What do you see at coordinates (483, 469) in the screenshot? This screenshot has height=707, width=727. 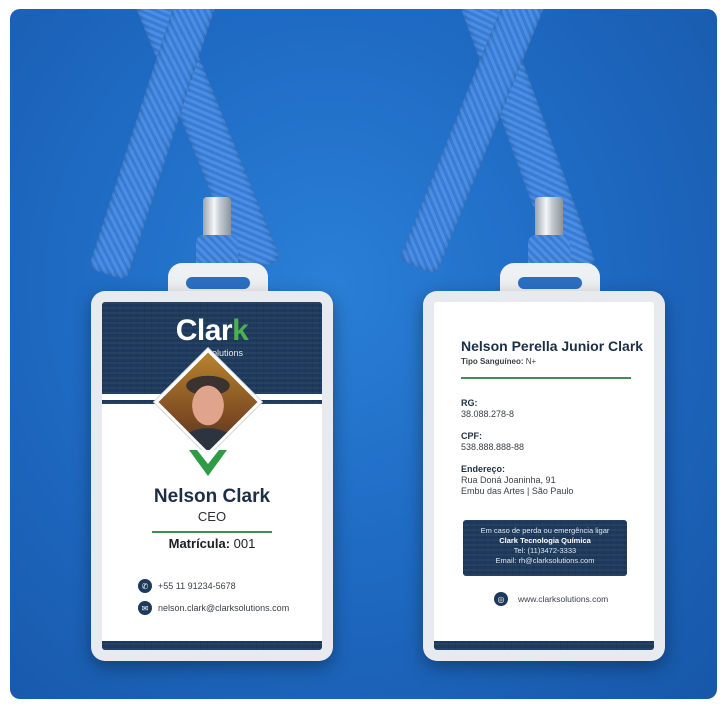 I see `address-label: Endereço:` at bounding box center [483, 469].